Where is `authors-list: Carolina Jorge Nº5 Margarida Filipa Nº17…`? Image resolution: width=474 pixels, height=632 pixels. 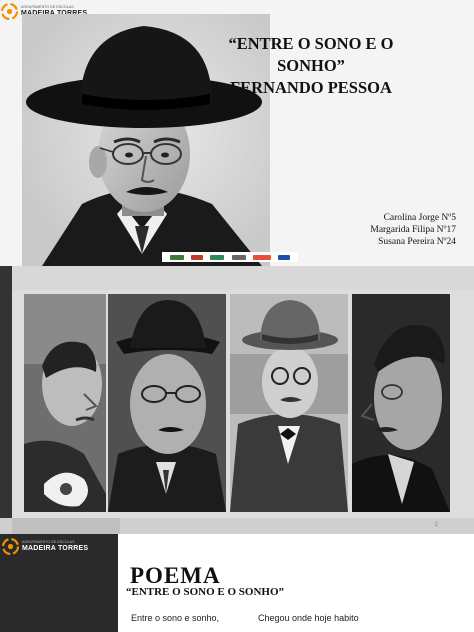
authors-list: Carolina Jorge Nº5 Margarida Filipa Nº17… is located at coordinates (413, 230).